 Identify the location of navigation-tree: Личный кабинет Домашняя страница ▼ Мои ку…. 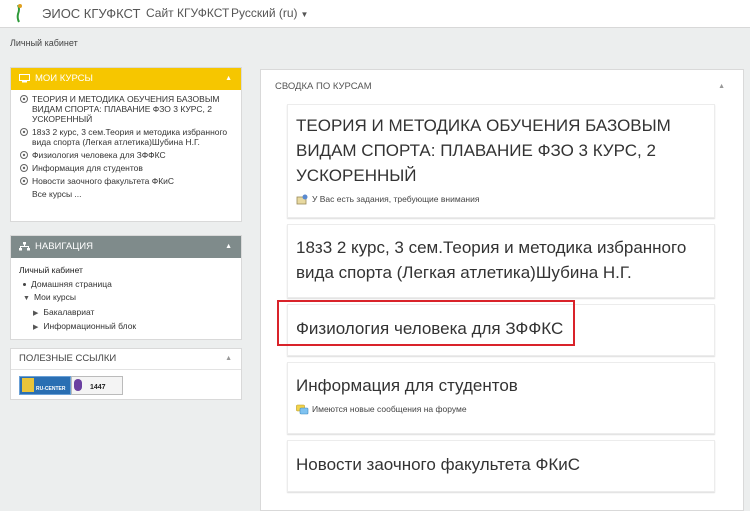
(126, 299).